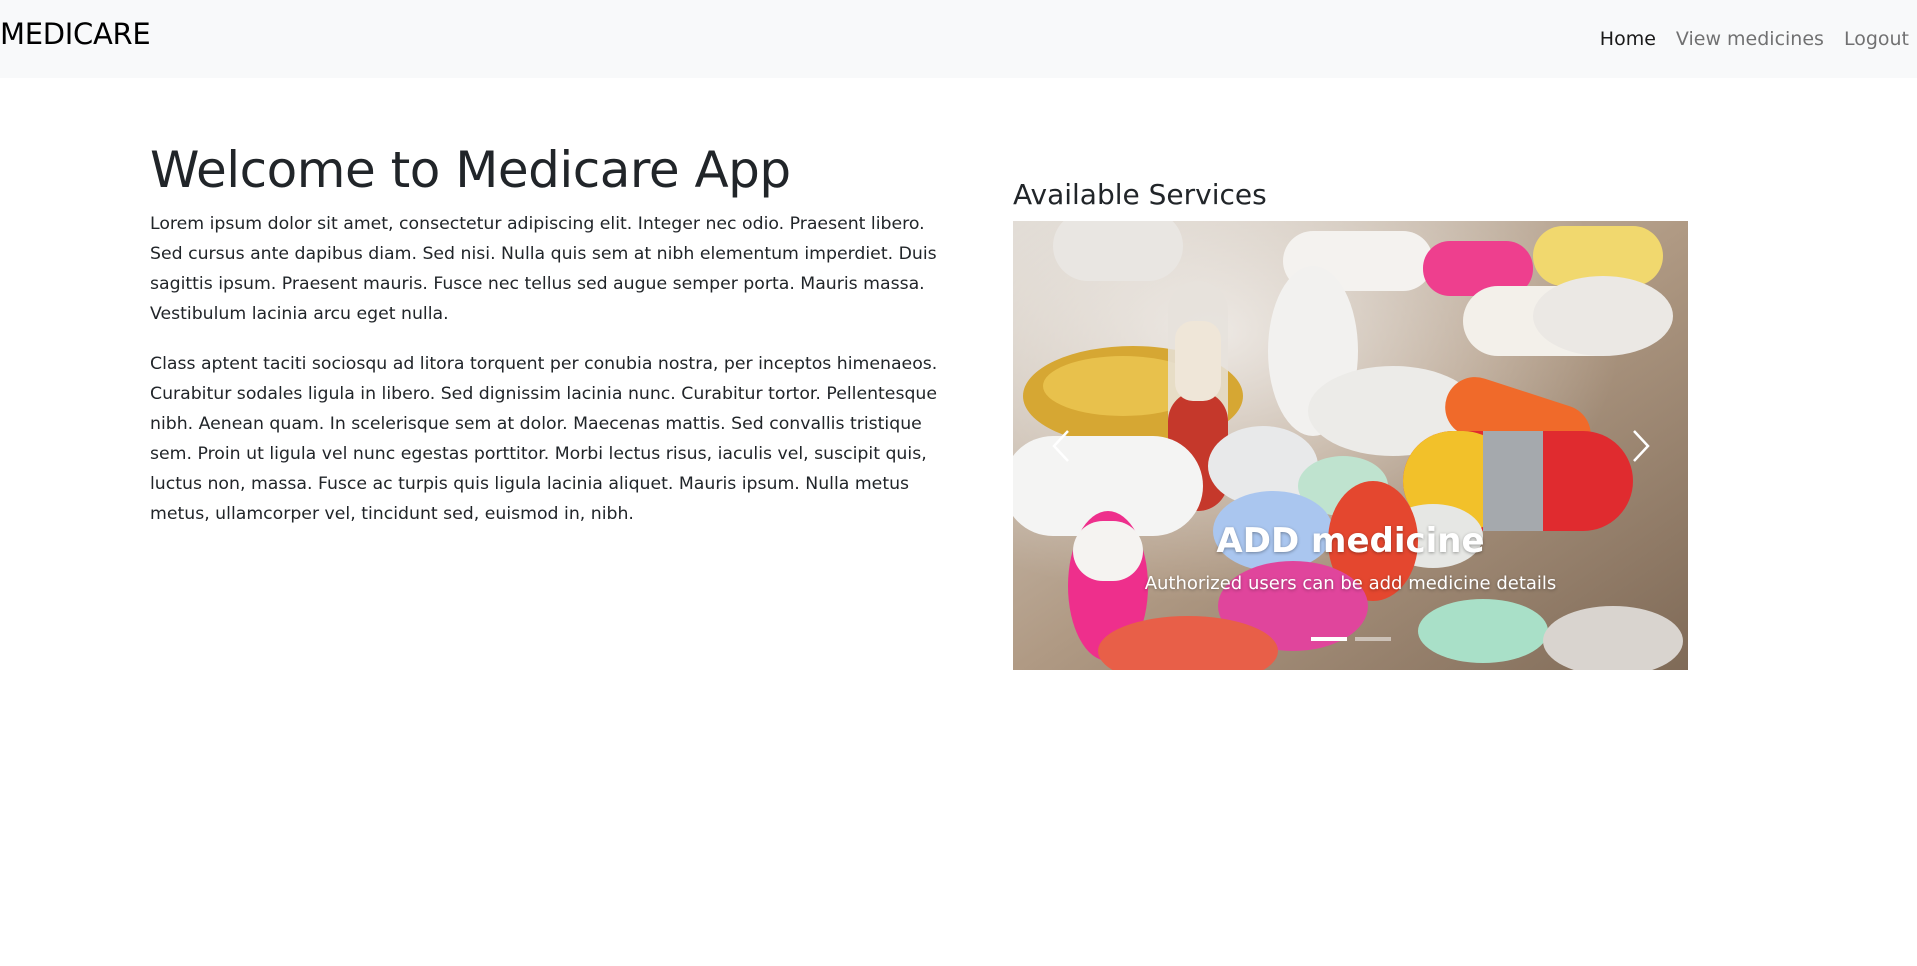  I want to click on carousel-next-button, so click(1640, 445).